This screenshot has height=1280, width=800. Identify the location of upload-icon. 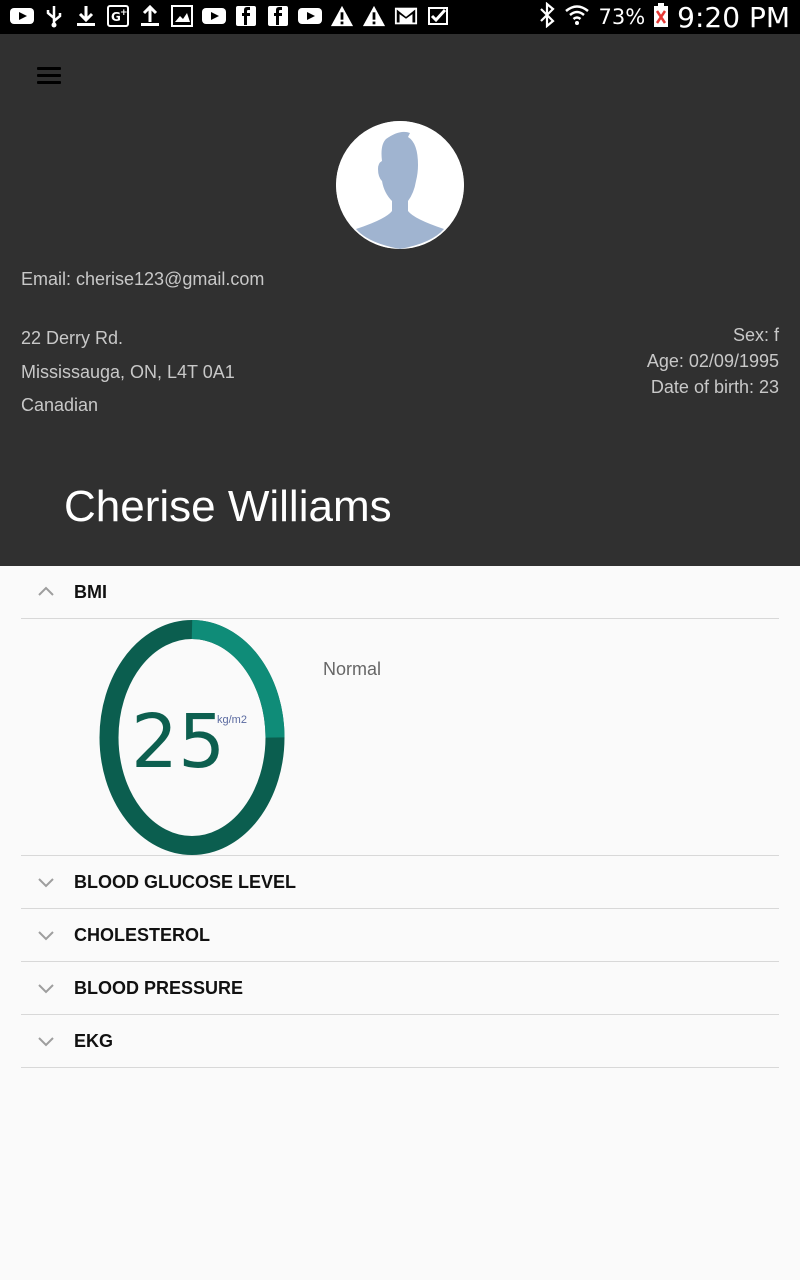
(150, 16).